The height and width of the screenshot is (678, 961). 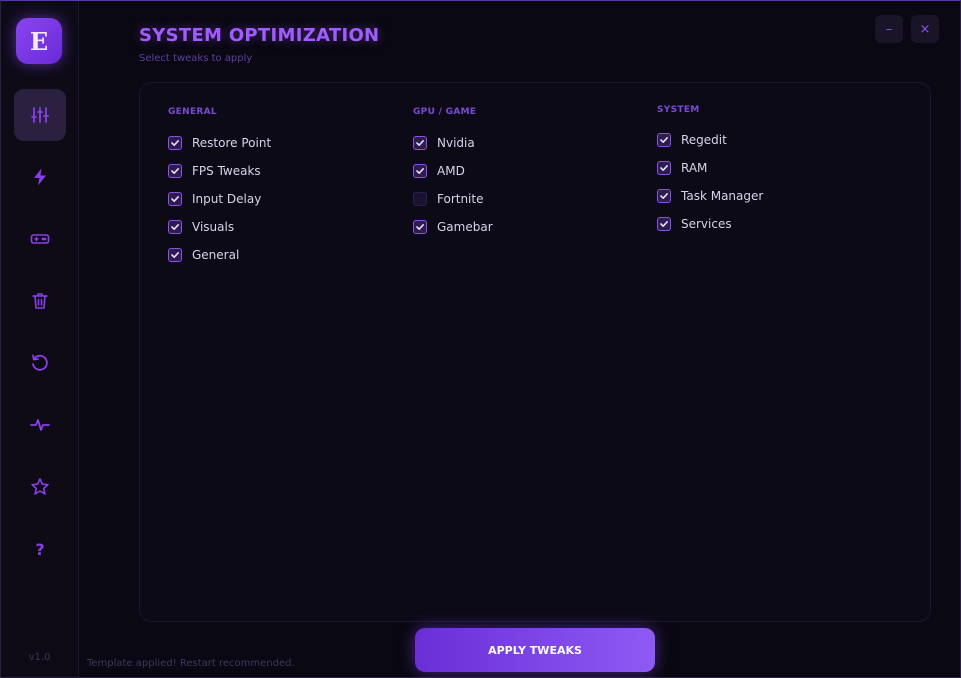 I want to click on apply-tweaks-button: APPLY TWEAKS, so click(x=535, y=650).